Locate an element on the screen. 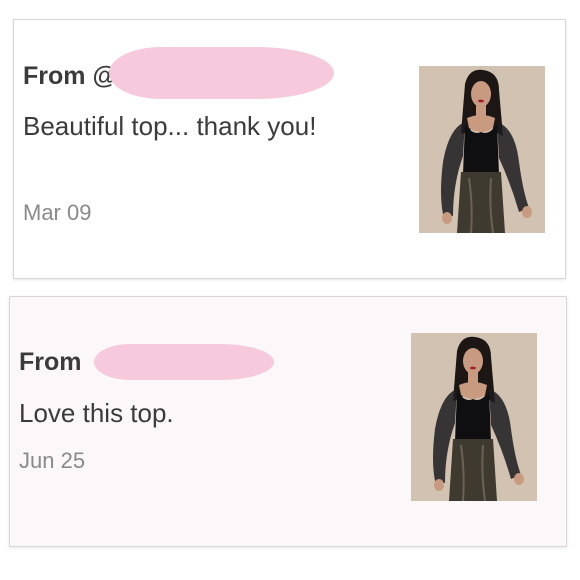 The width and height of the screenshot is (580, 580). review-date: Jun 25 is located at coordinates (52, 460).